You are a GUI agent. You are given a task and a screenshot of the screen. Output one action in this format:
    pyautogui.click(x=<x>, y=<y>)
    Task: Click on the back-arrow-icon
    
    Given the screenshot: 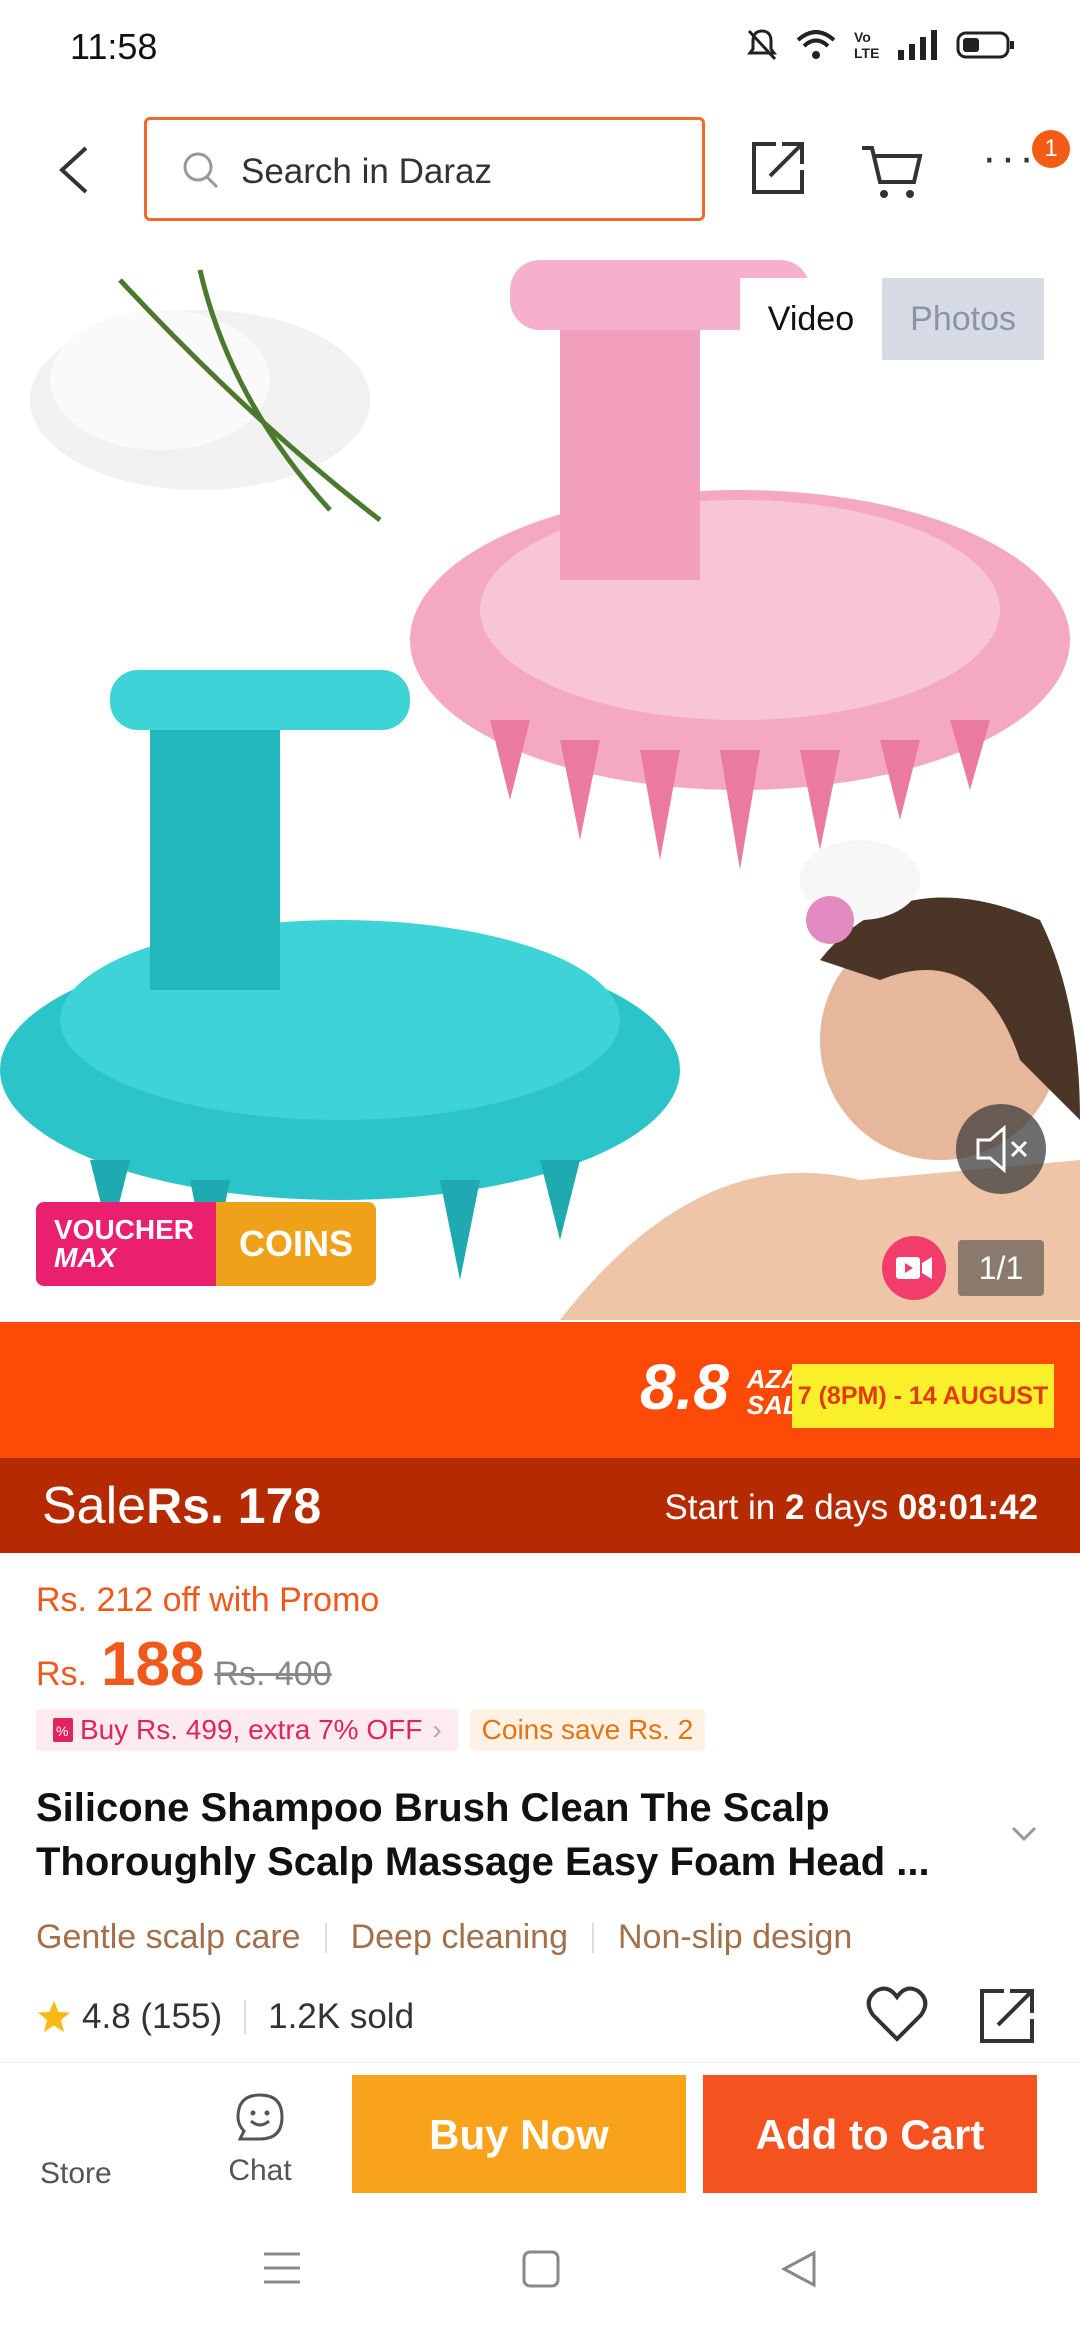 What is the action you would take?
    pyautogui.click(x=76, y=170)
    